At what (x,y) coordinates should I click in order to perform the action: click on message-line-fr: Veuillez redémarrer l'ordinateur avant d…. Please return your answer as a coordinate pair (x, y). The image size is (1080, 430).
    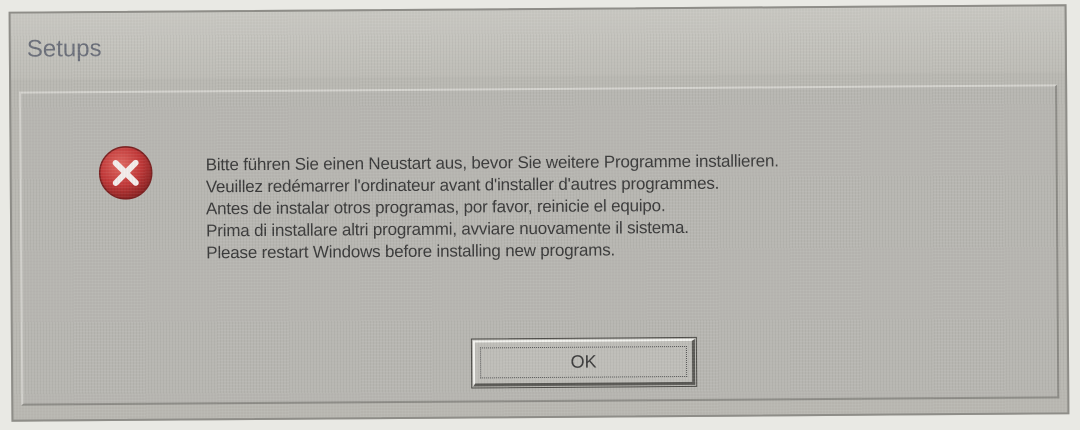
    Looking at the image, I should click on (462, 185).